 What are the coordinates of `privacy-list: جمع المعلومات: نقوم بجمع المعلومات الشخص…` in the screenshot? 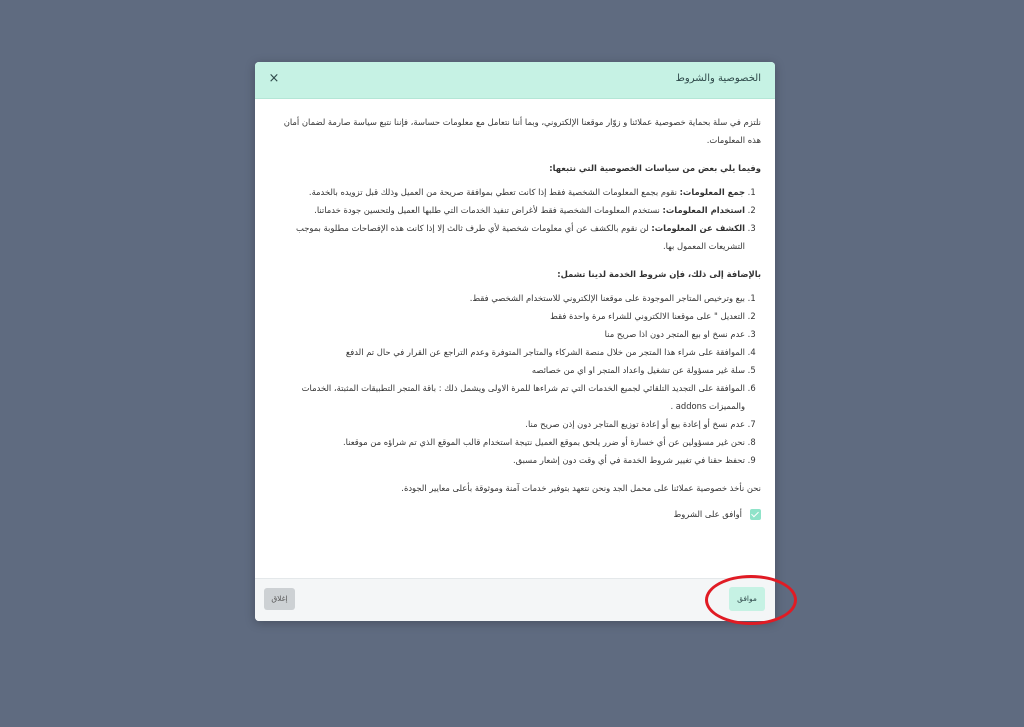 It's located at (516, 219).